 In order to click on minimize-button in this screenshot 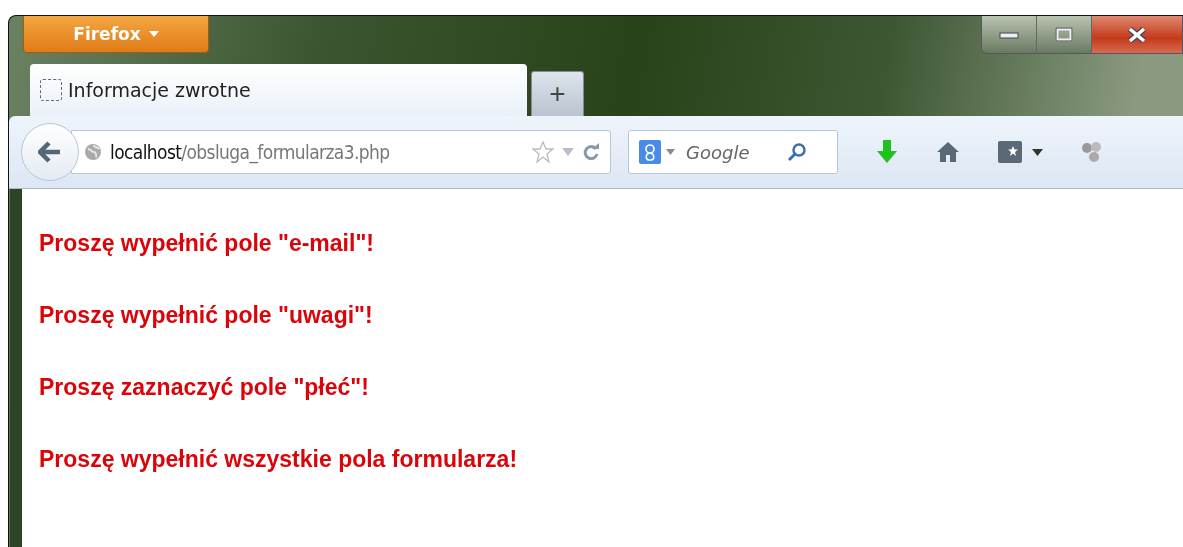, I will do `click(1009, 34)`.